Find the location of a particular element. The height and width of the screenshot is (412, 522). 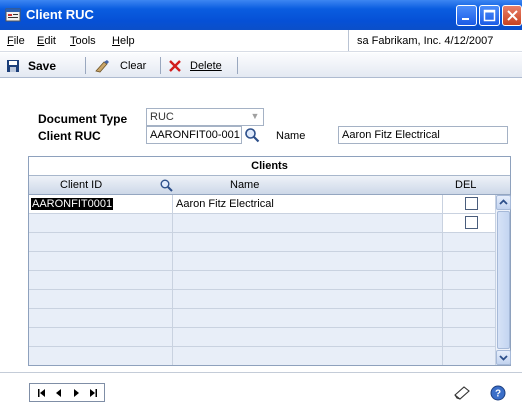

name-field: Aaron Fitz Electrical is located at coordinates (423, 135).